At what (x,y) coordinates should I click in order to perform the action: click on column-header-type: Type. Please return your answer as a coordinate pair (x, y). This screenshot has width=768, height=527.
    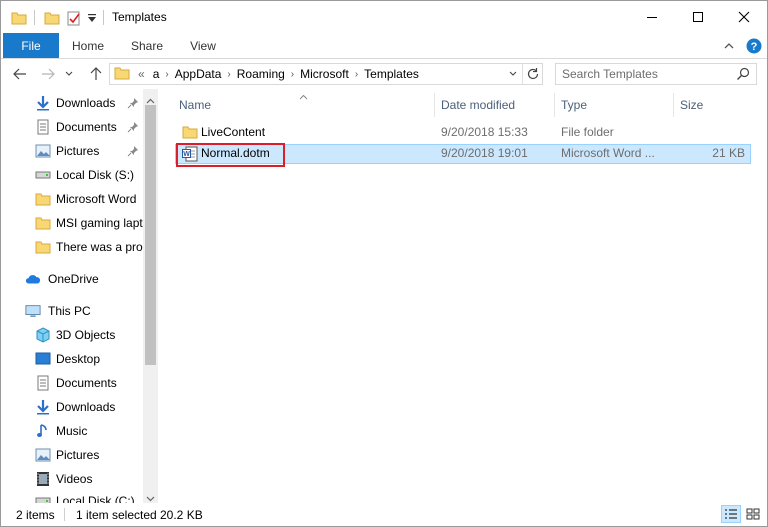
    Looking at the image, I should click on (574, 105).